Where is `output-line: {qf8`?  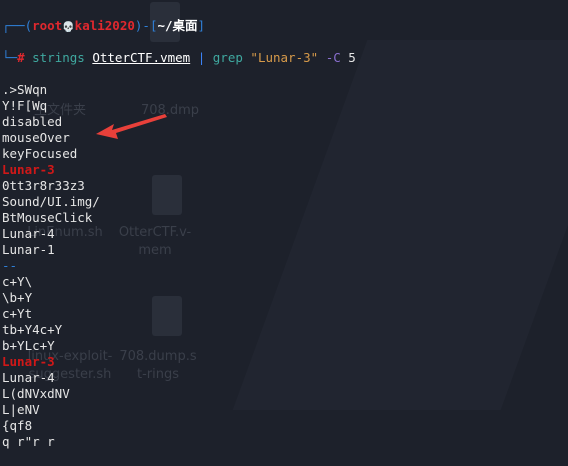 output-line: {qf8 is located at coordinates (17, 425).